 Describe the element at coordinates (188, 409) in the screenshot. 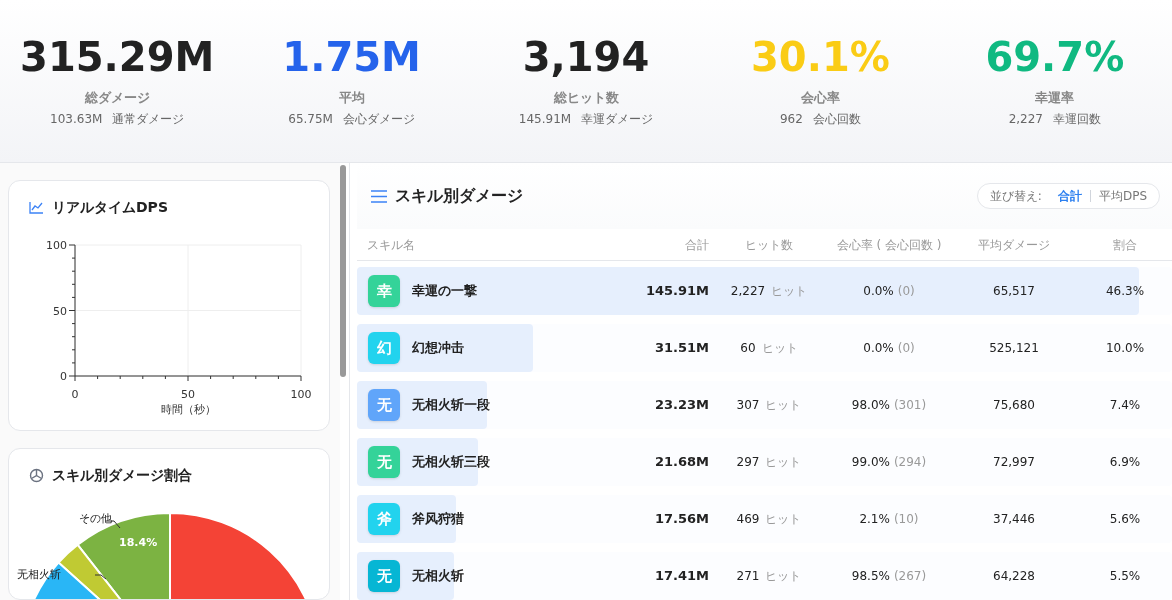

I see `axis-title: 時間（秒）` at that location.